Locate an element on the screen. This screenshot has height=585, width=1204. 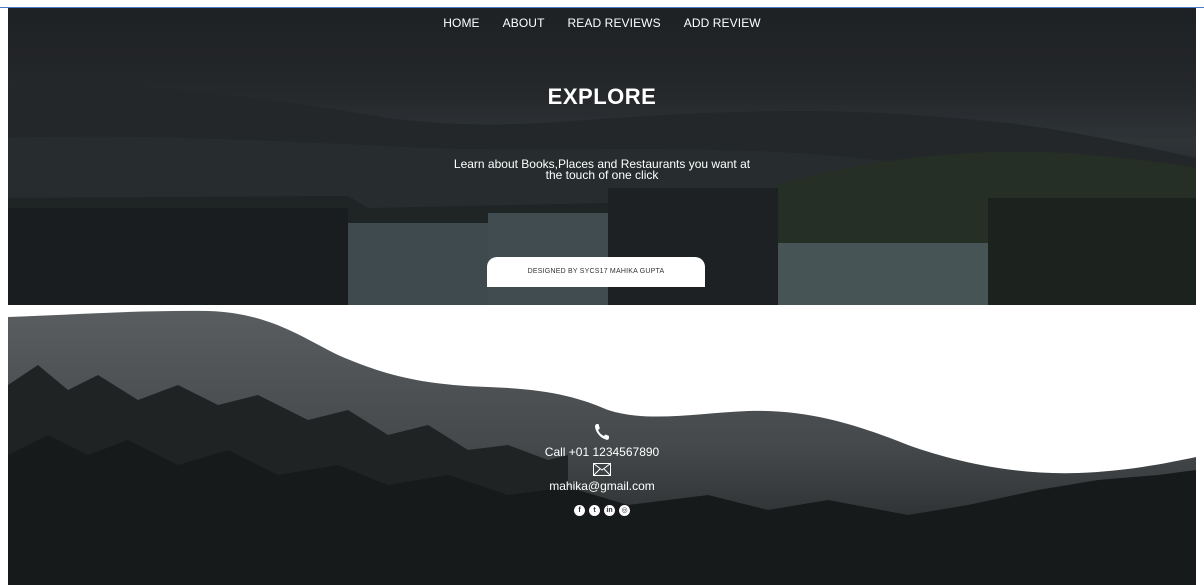
hero-title: EXPLORE is located at coordinates (602, 96).